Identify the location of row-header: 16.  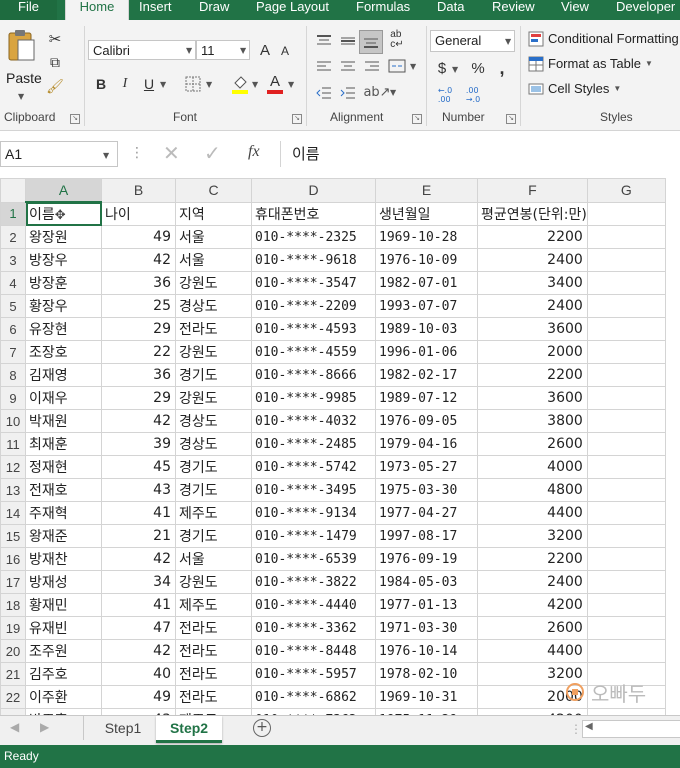
(13, 559).